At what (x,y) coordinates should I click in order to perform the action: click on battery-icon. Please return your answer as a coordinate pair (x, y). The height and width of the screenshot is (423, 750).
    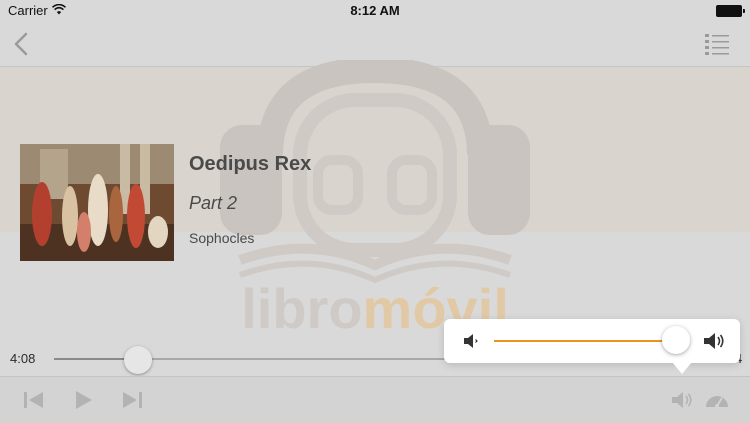
    Looking at the image, I should click on (730, 11).